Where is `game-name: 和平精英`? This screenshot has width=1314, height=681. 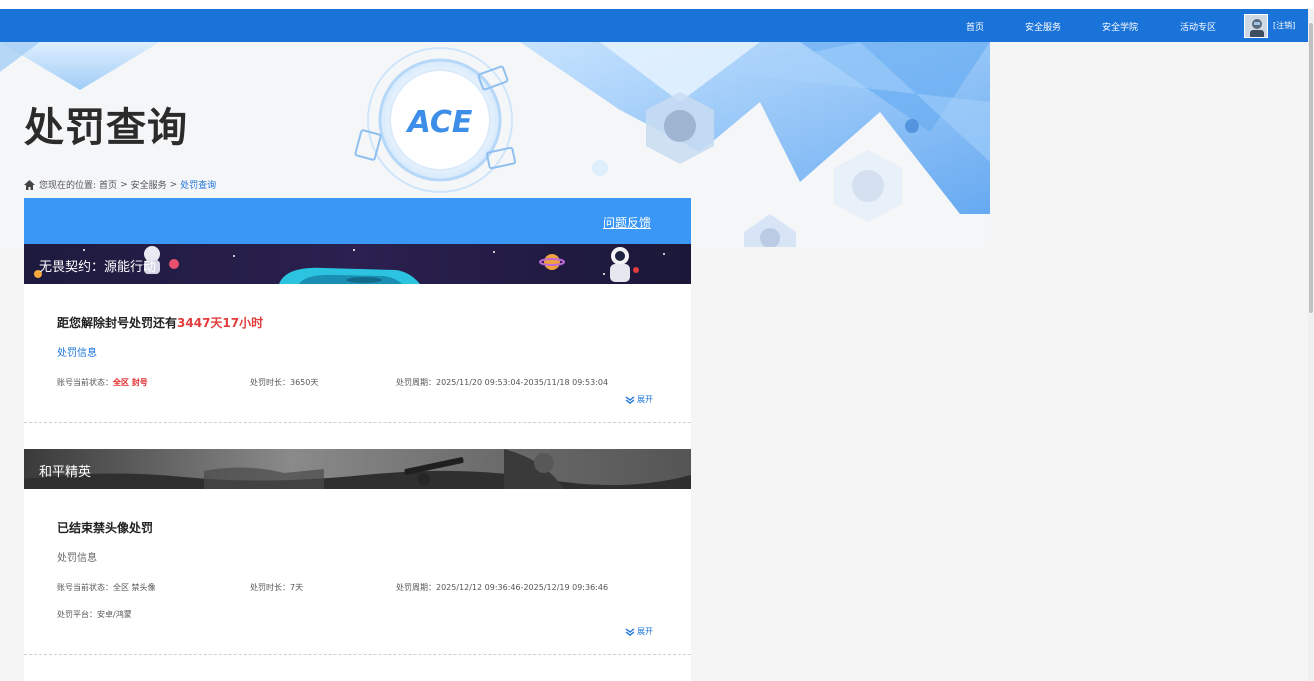 game-name: 和平精英 is located at coordinates (65, 472).